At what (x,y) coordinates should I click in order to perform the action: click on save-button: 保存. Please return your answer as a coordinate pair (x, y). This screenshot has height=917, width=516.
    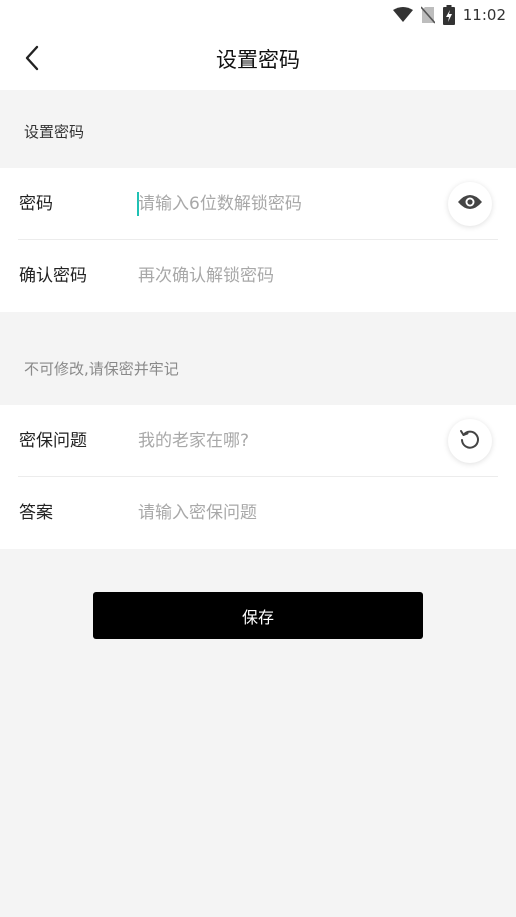
    Looking at the image, I should click on (258, 615).